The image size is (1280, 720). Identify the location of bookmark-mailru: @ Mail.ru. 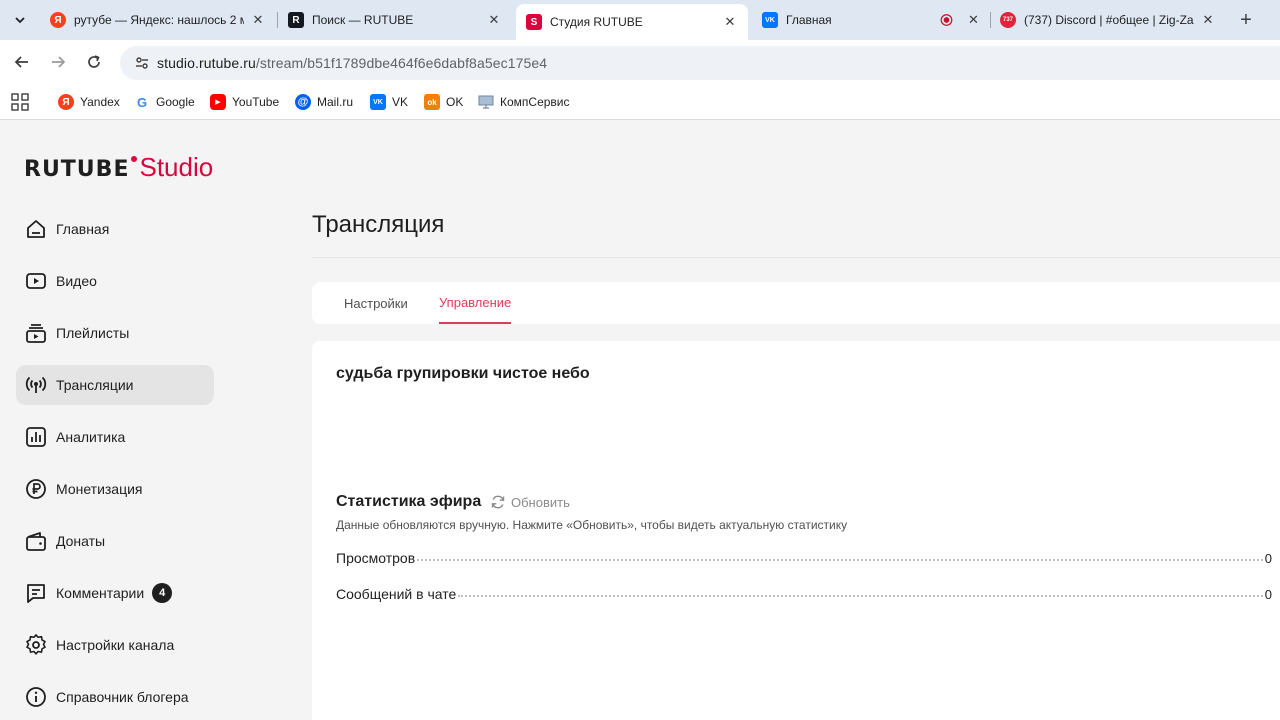
(324, 102).